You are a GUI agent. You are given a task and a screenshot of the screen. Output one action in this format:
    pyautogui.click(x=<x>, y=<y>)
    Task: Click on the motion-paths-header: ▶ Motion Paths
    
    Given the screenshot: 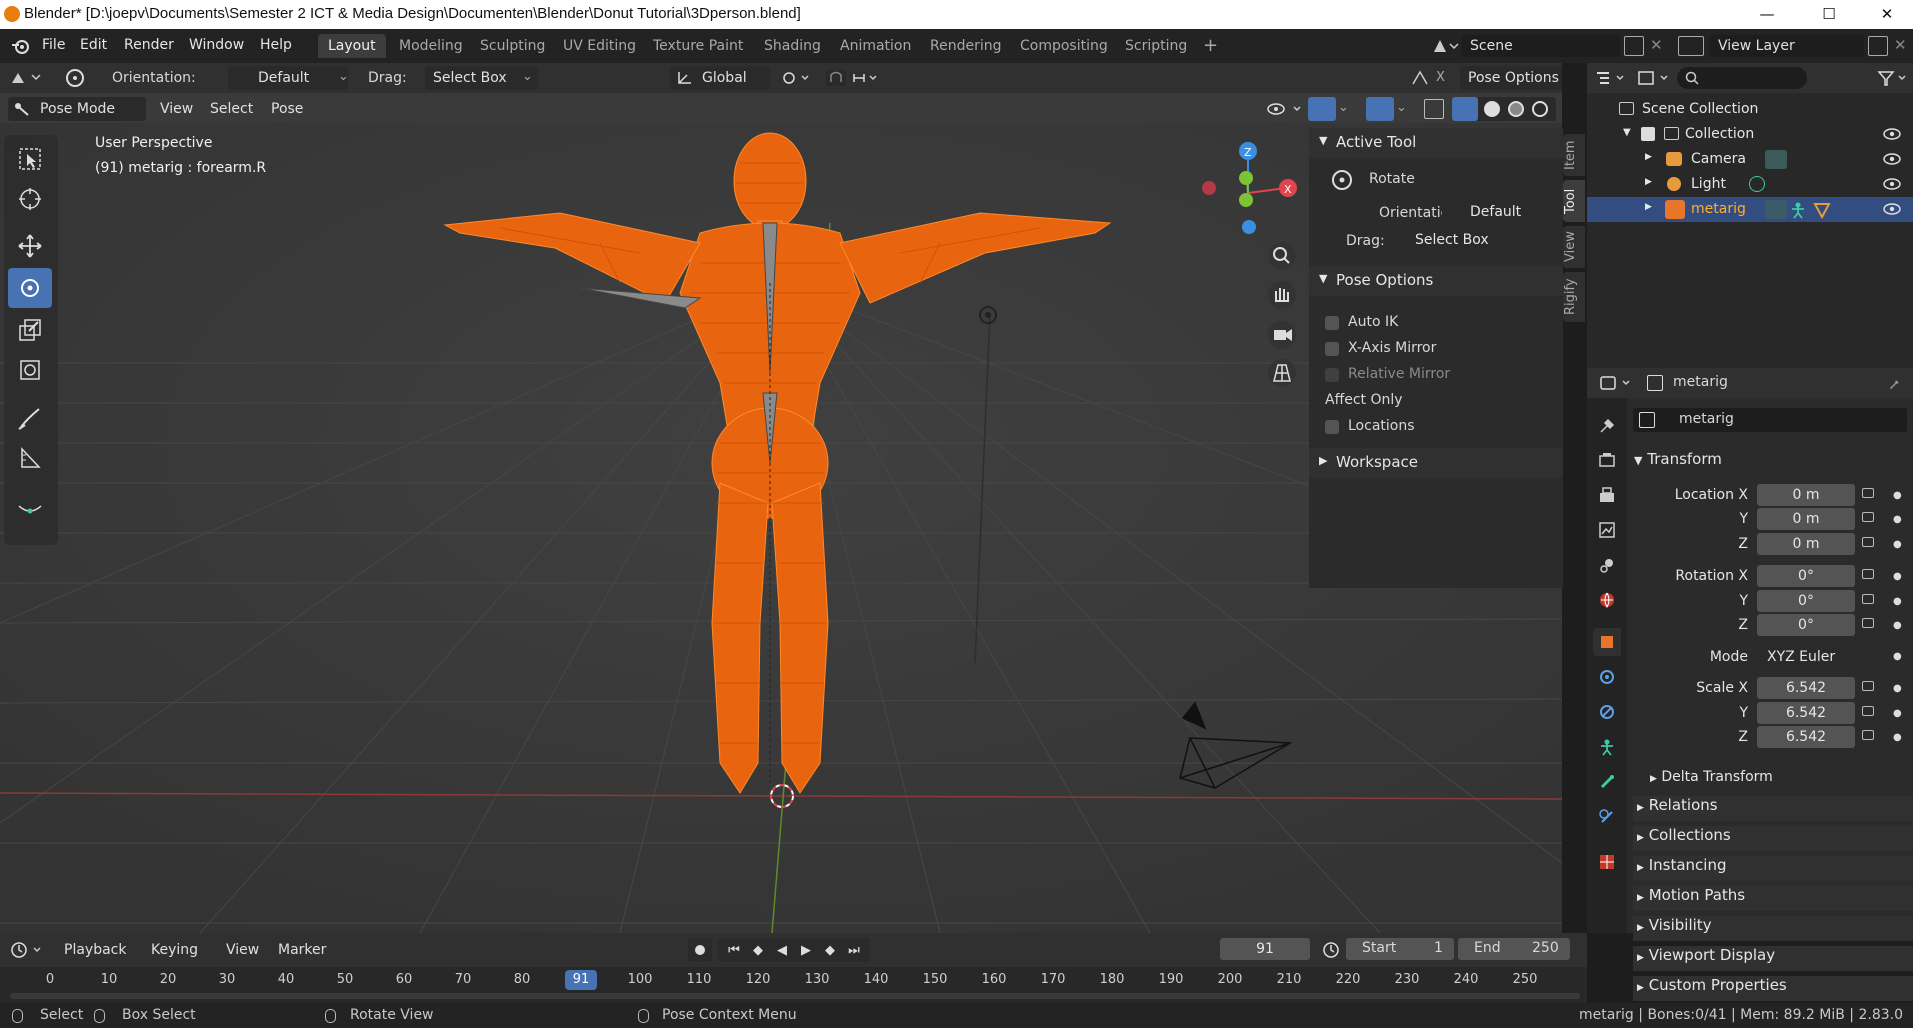 What is the action you would take?
    pyautogui.click(x=1773, y=898)
    